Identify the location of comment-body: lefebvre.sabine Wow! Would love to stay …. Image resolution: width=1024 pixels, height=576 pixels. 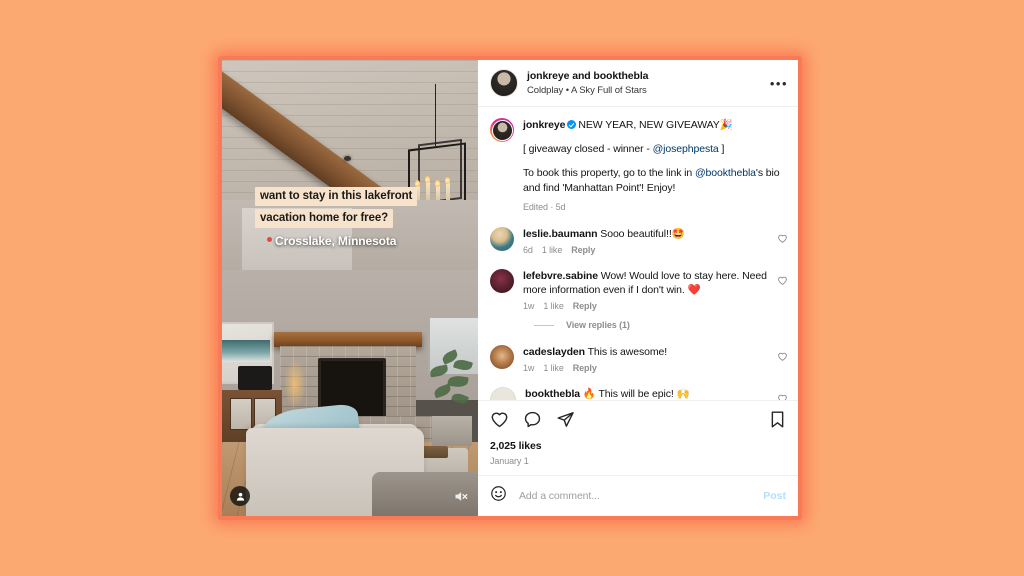
(655, 290).